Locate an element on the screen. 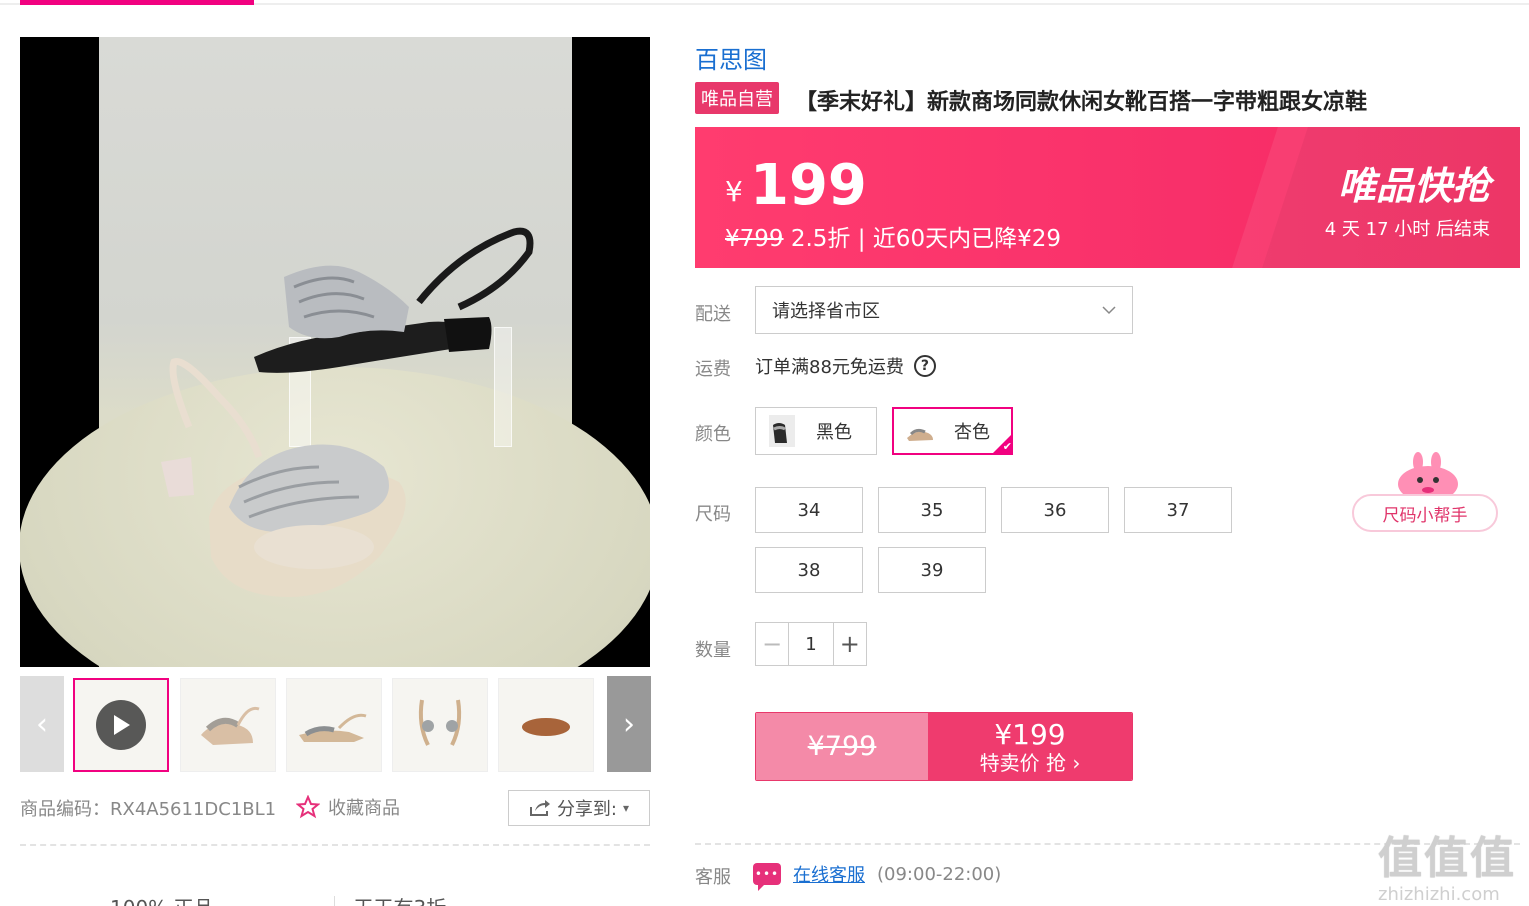 This screenshot has width=1529, height=906. product-code-value: RX4A5611DC1BL1 is located at coordinates (193, 809).